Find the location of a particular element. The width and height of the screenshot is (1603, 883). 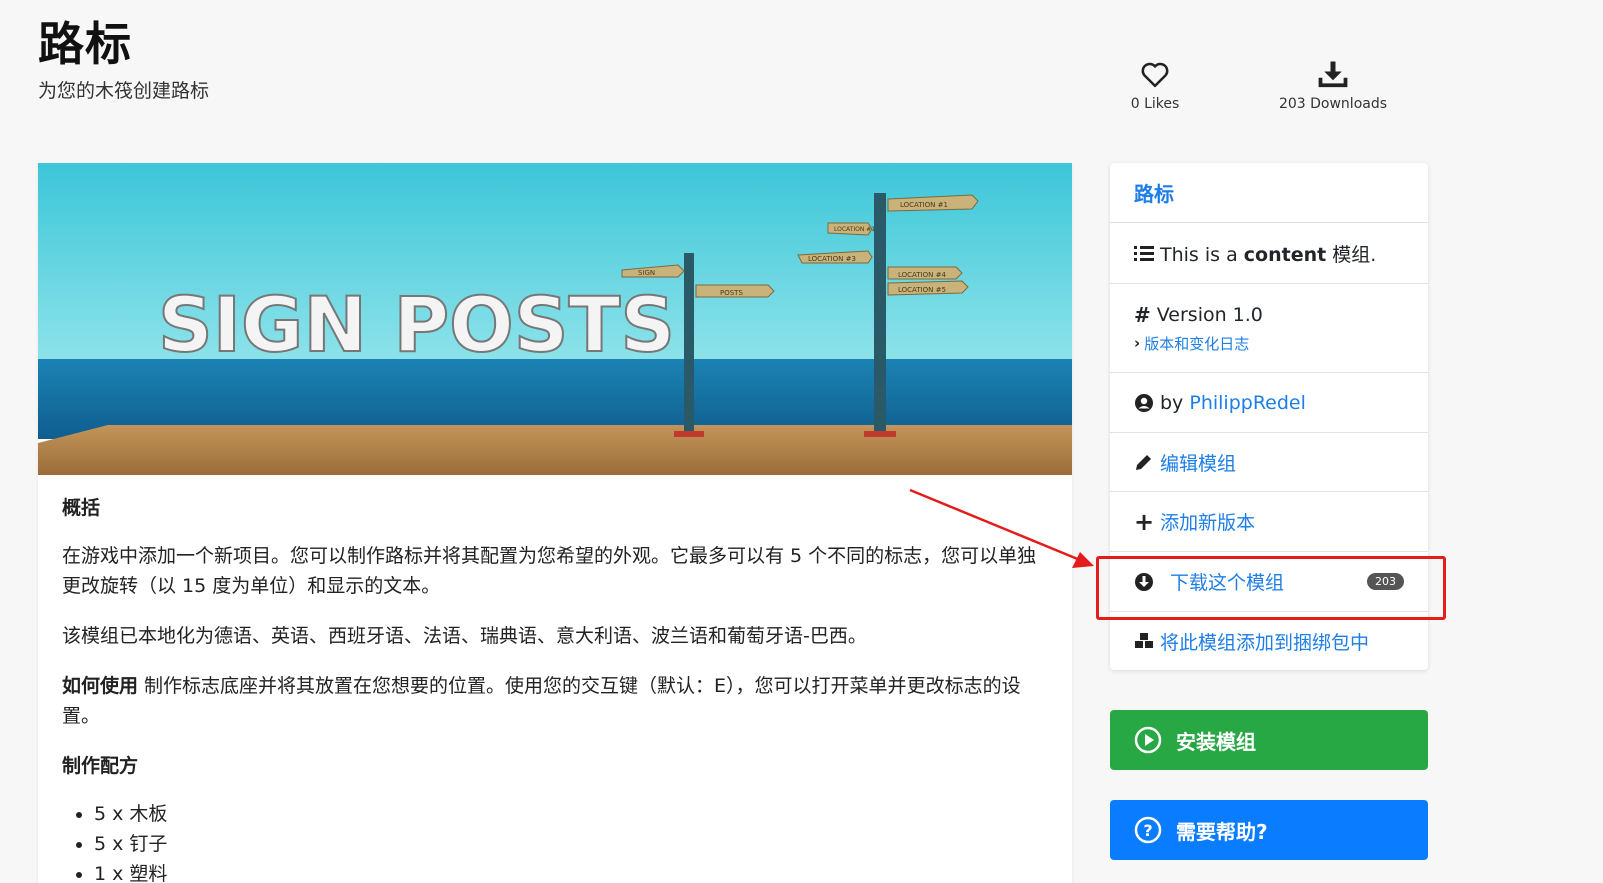

page-subtitle: 为您的木筏创建路标 is located at coordinates (124, 91).